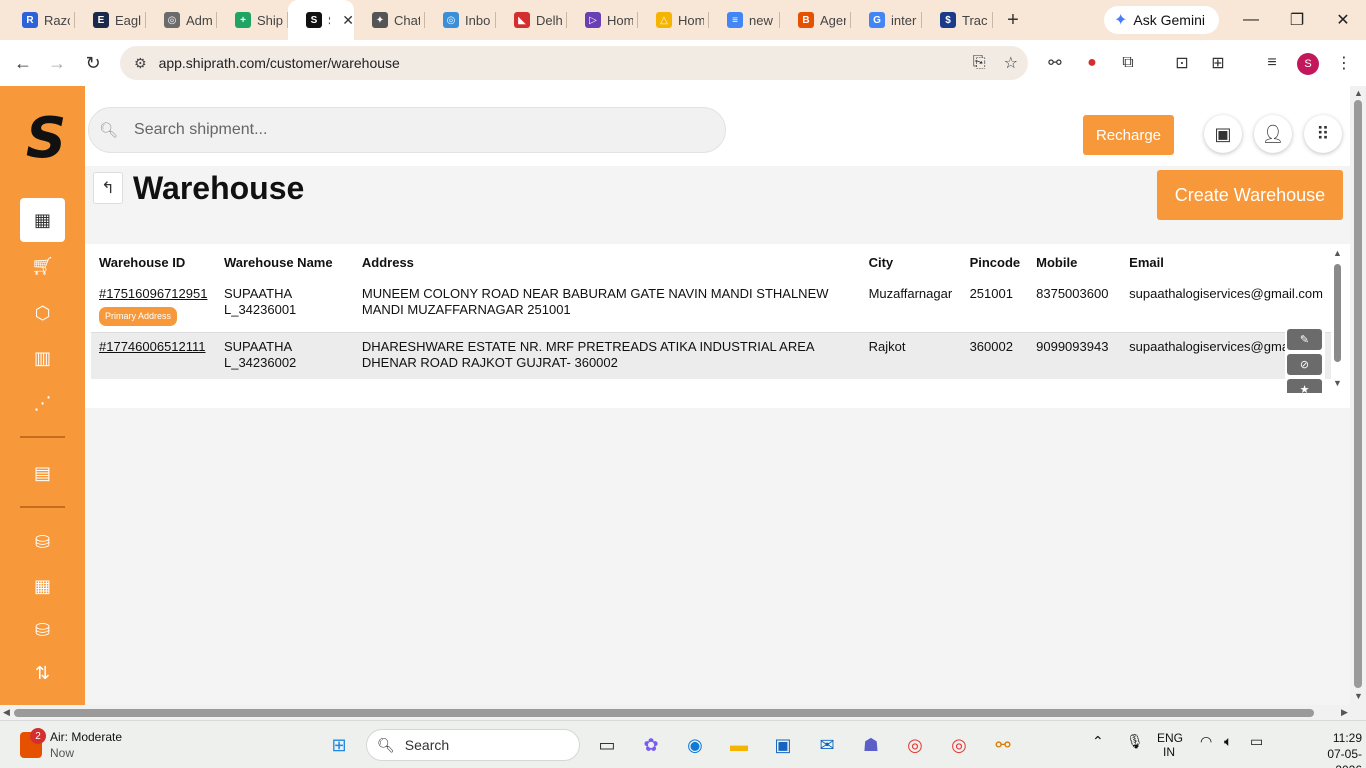 The image size is (1366, 768). I want to click on table-scroll-thumb, so click(1337, 313).